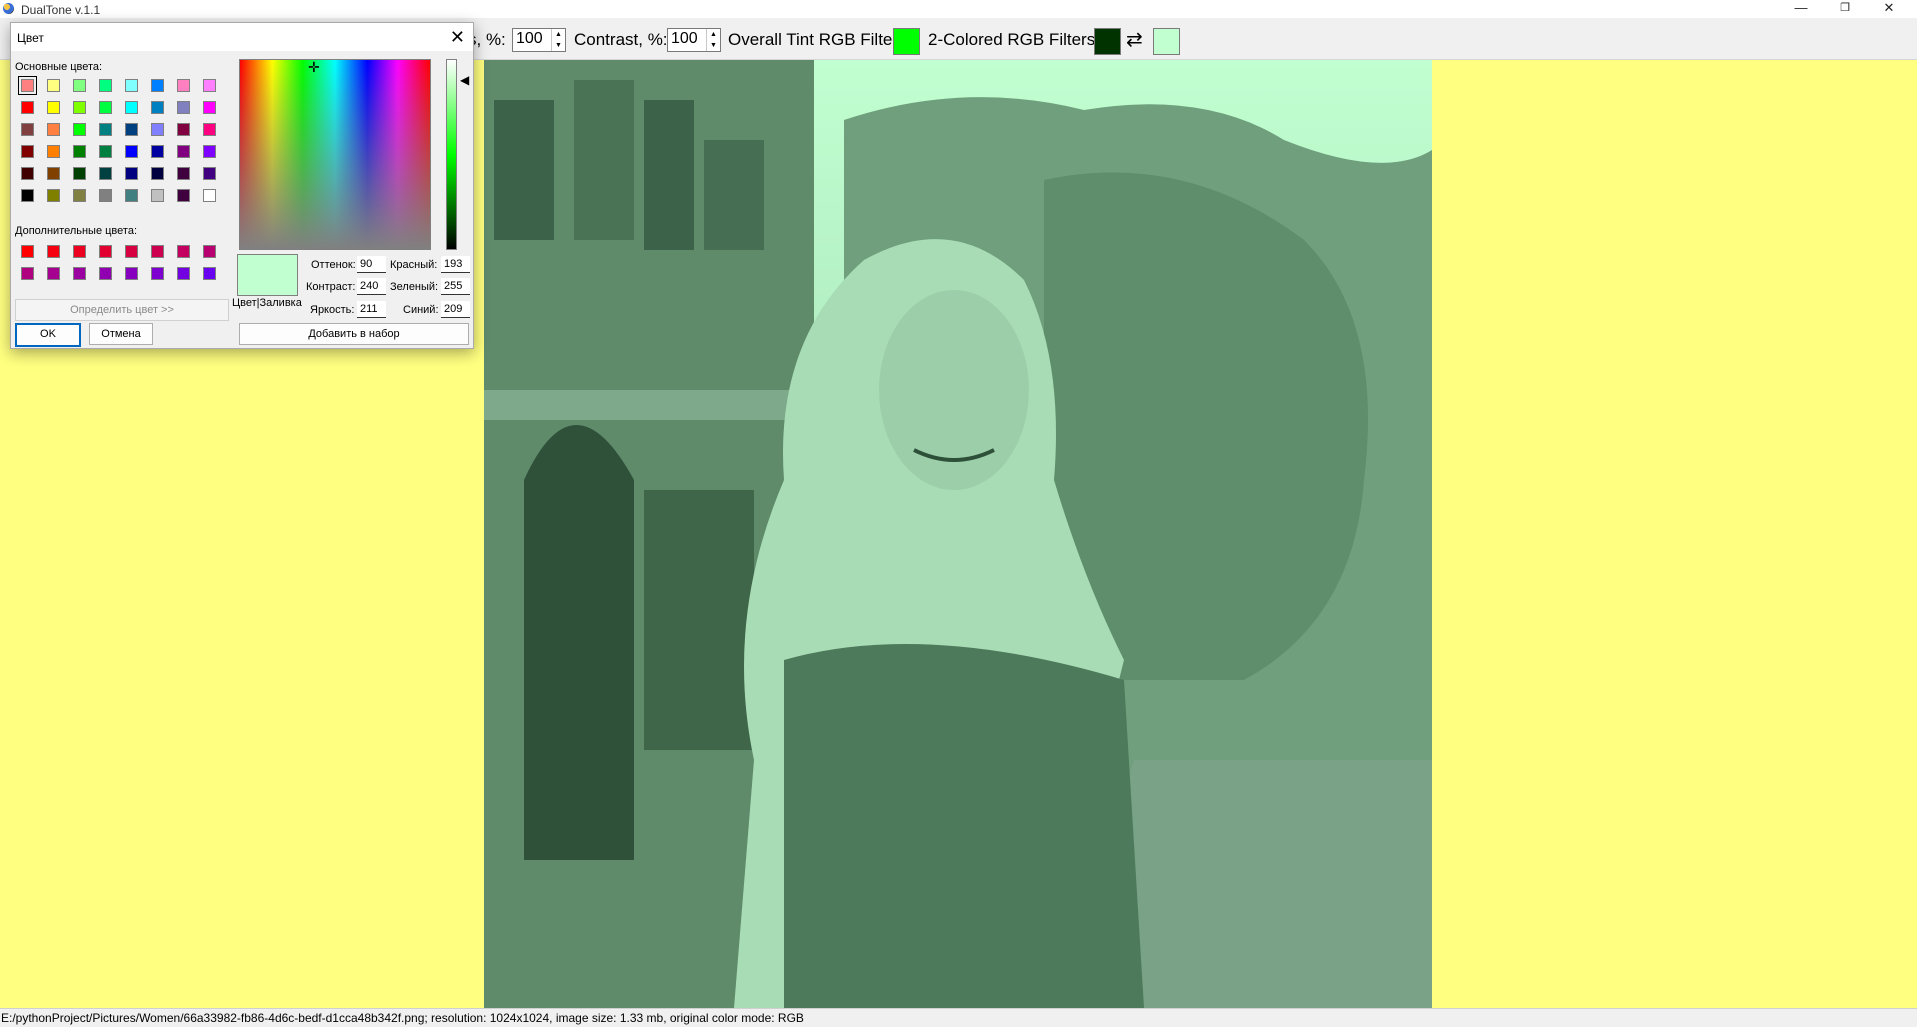 Image resolution: width=1917 pixels, height=1027 pixels. What do you see at coordinates (314, 67) in the screenshot?
I see `crosshair-icon: ✛` at bounding box center [314, 67].